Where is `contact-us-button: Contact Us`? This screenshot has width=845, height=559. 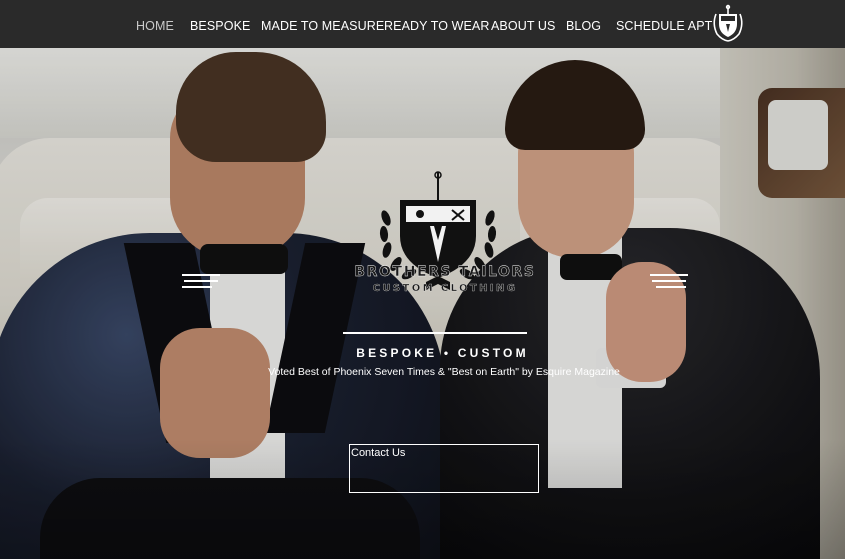
contact-us-button: Contact Us is located at coordinates (444, 468).